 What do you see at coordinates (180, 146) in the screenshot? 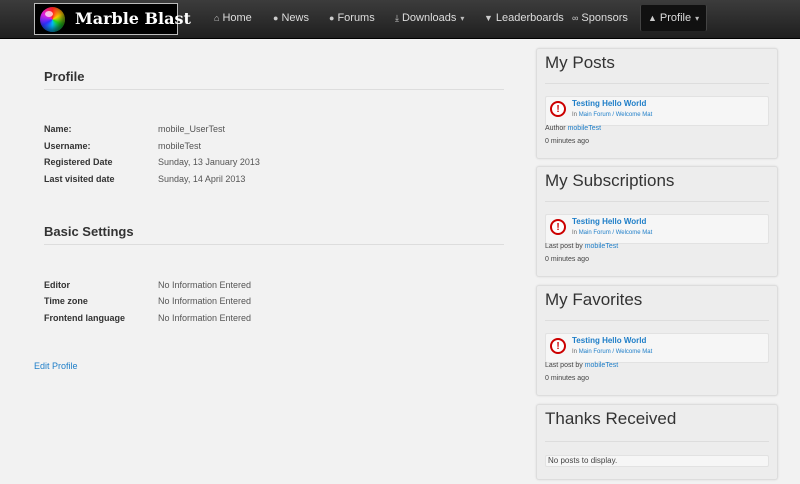
I see `field-value-username: mobileTest` at bounding box center [180, 146].